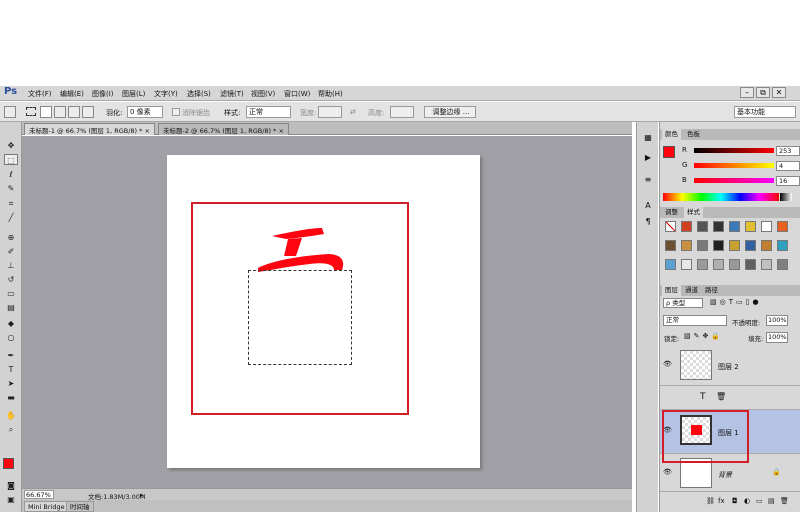  What do you see at coordinates (695, 320) in the screenshot?
I see `blend-mode-select: 正常` at bounding box center [695, 320].